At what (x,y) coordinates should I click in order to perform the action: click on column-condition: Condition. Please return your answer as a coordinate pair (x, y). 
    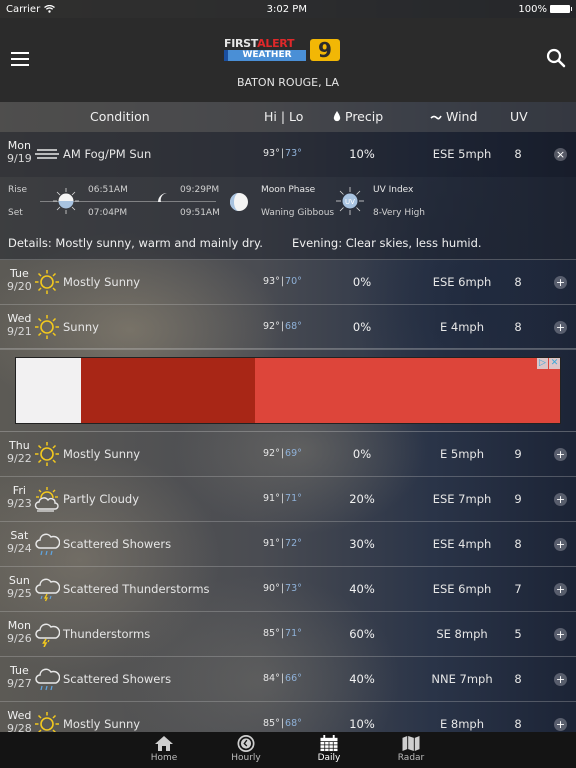
    Looking at the image, I should click on (120, 116).